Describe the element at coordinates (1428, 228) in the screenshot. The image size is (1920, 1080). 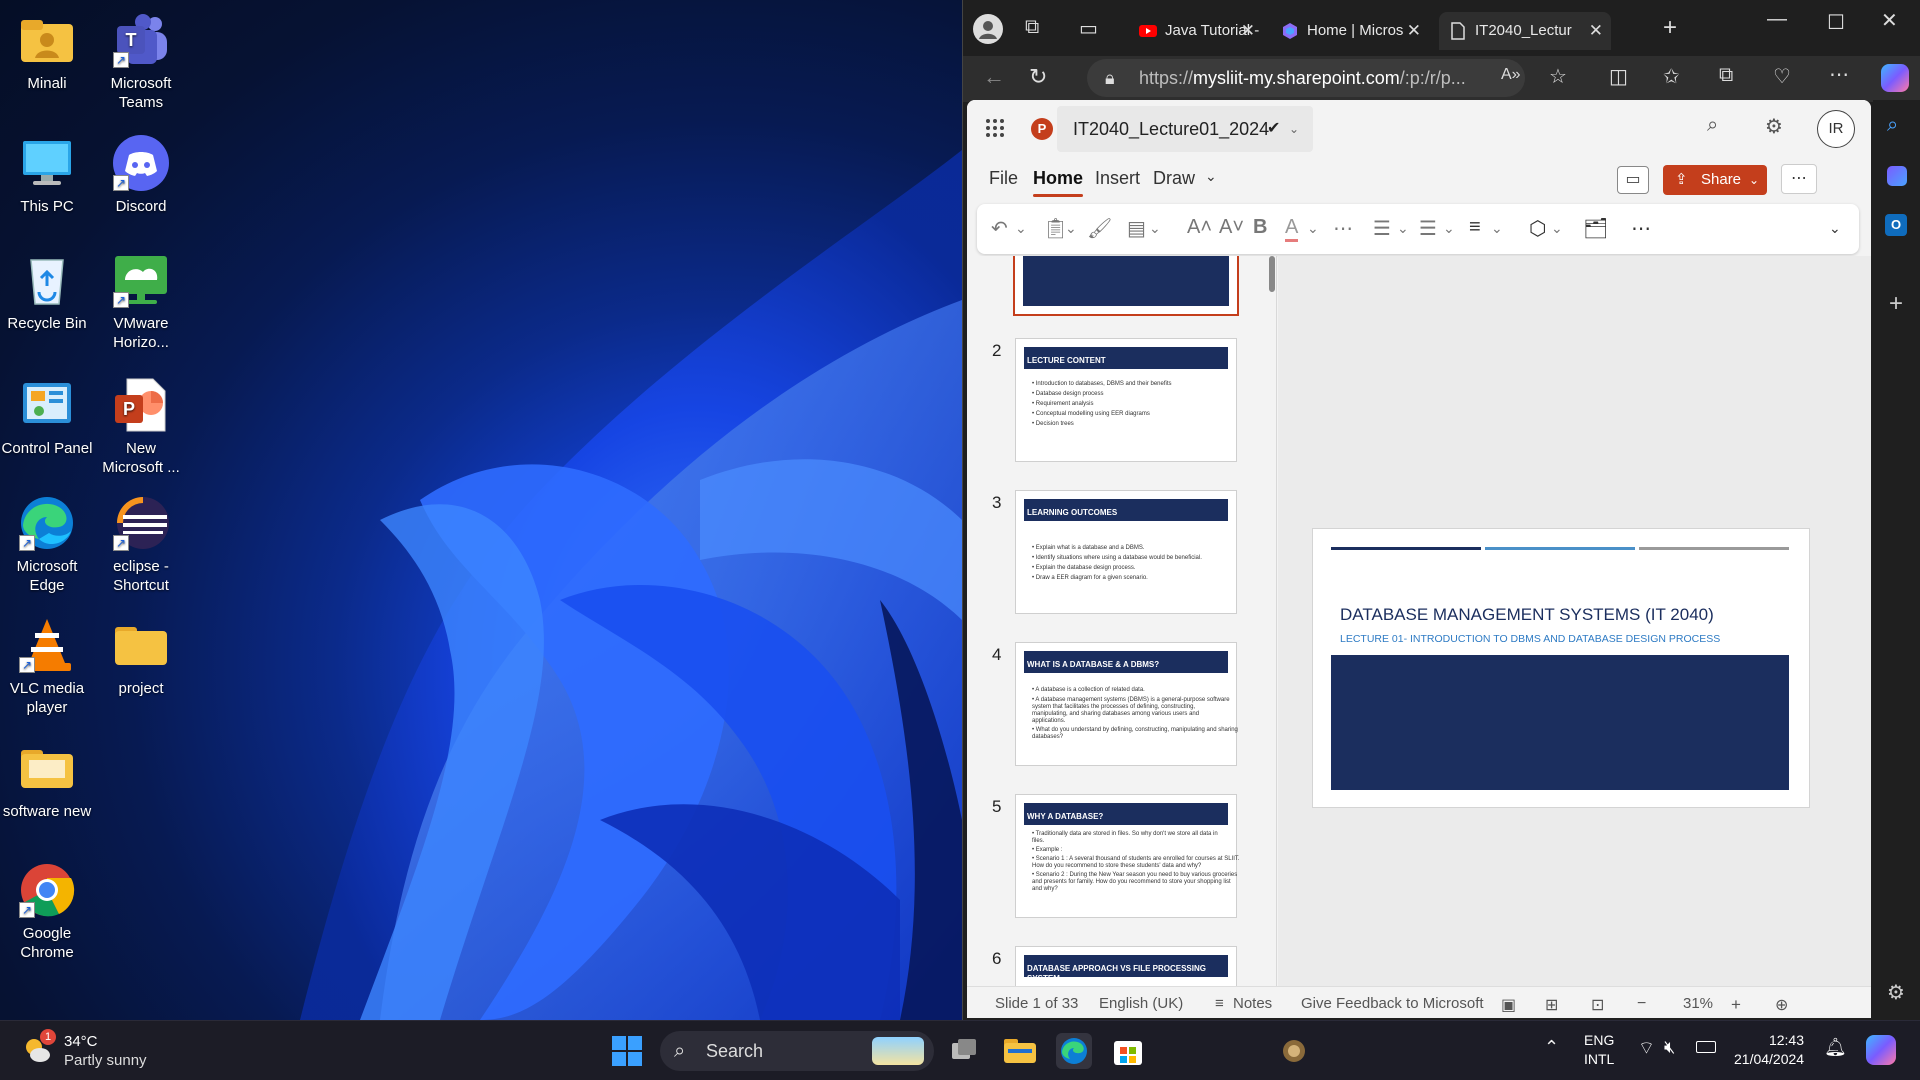
I see `numbering-icon: ☰` at that location.